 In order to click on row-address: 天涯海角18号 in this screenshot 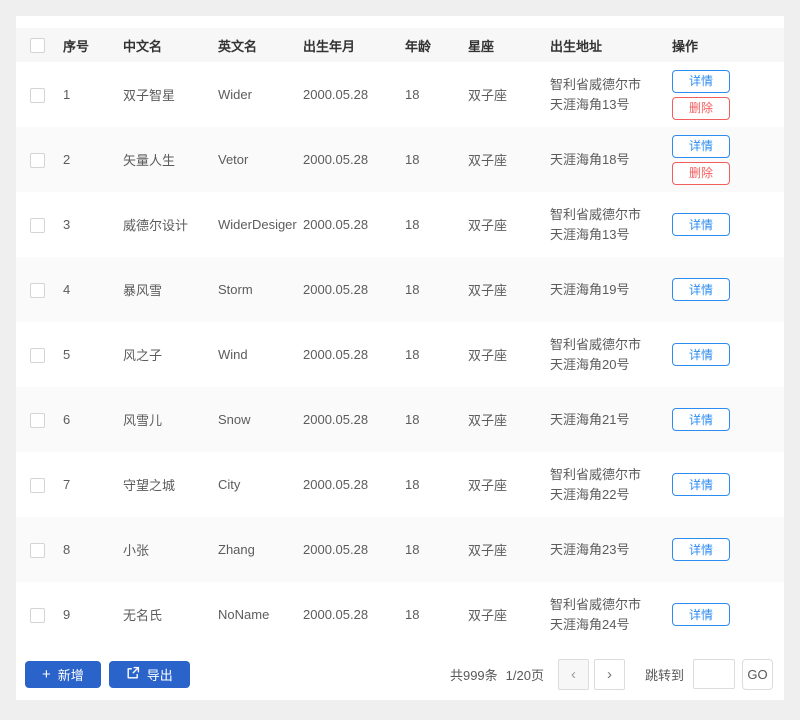, I will do `click(611, 159)`.